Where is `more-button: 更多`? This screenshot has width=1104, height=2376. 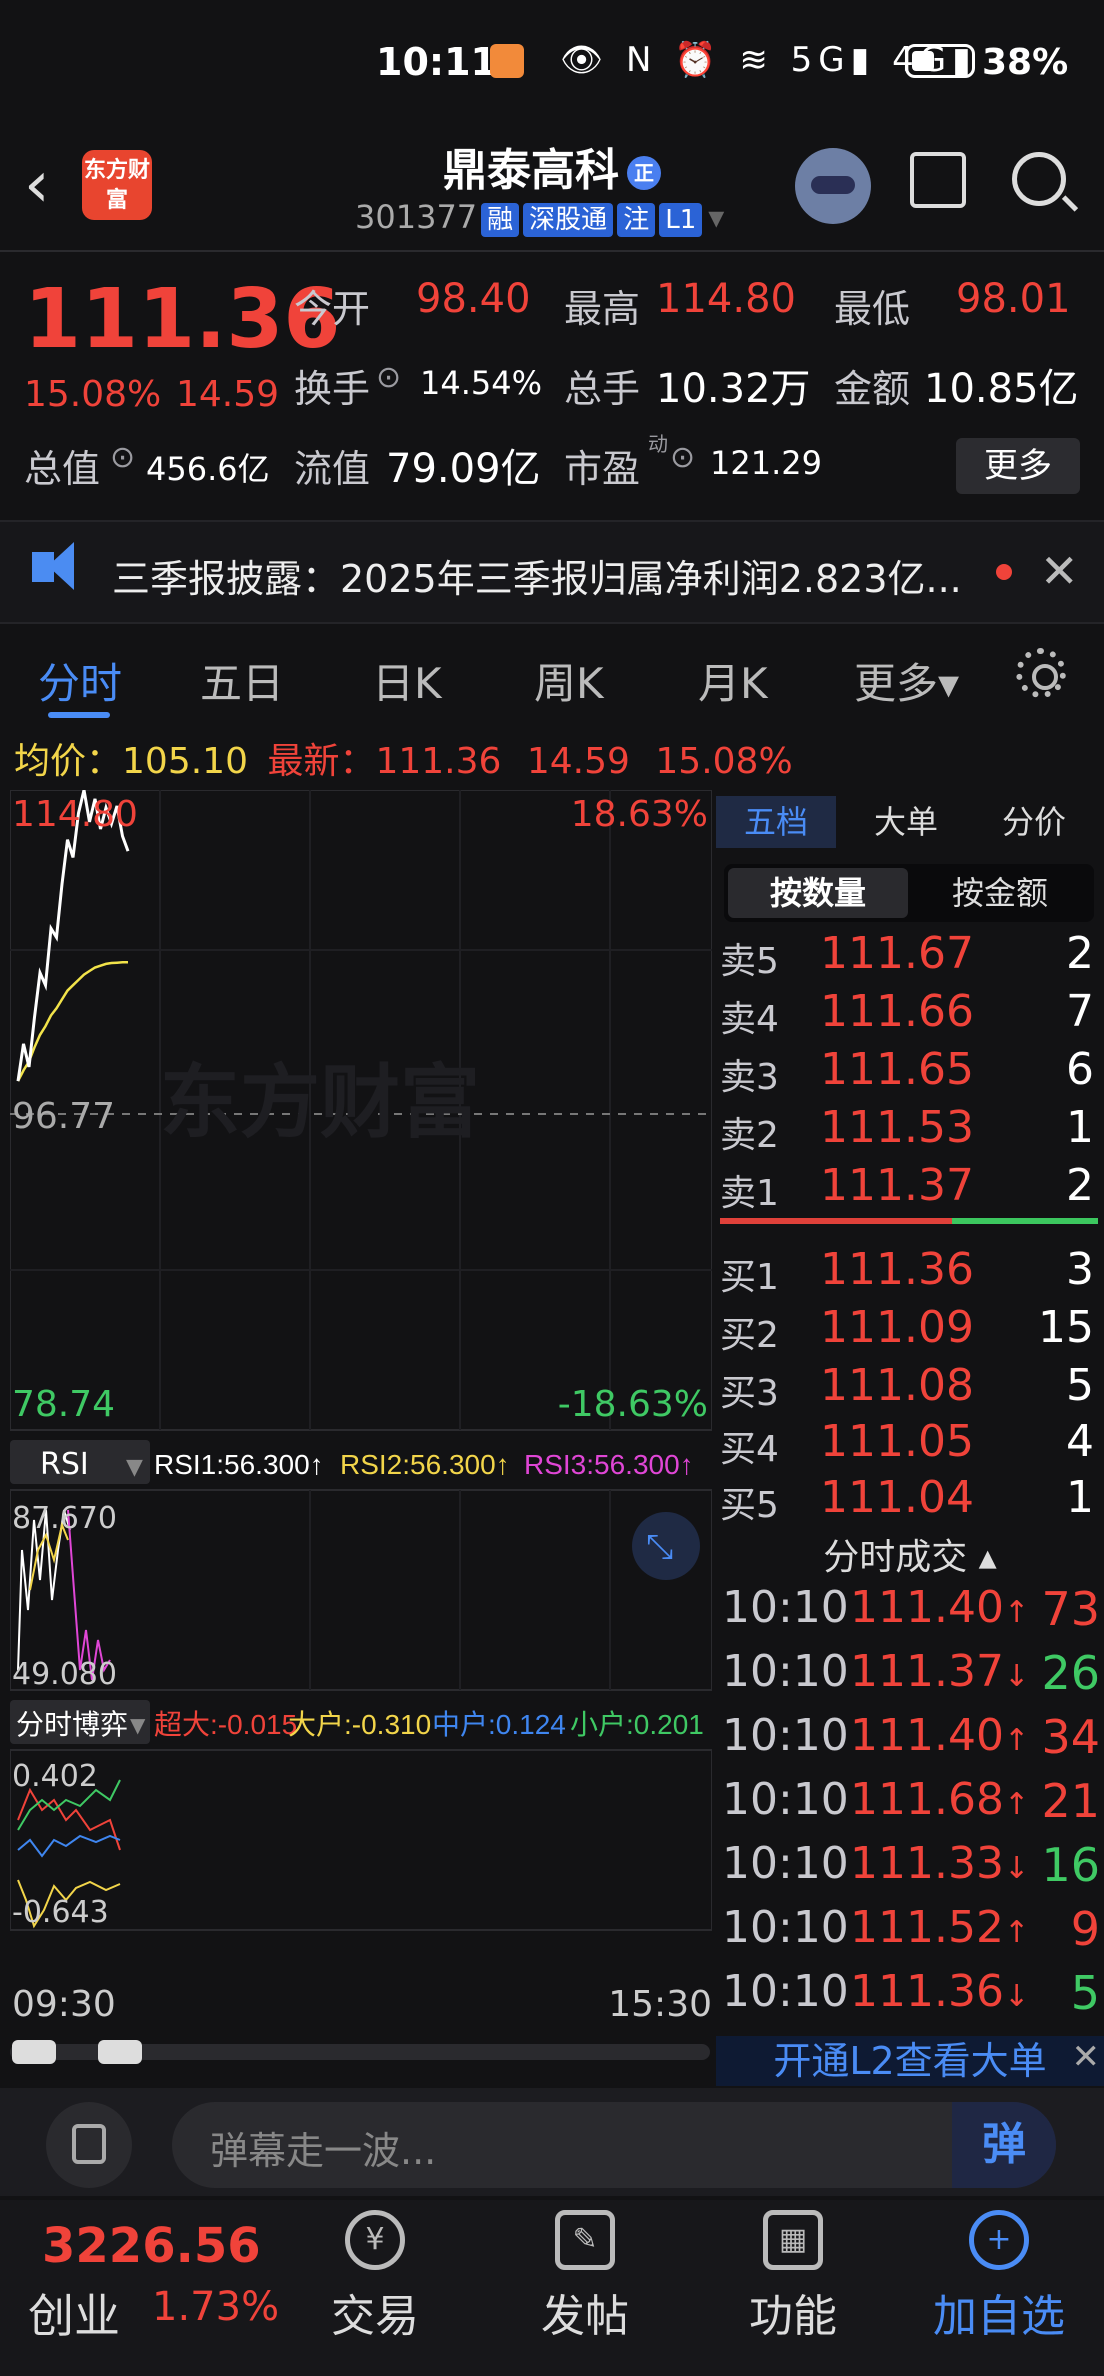
more-button: 更多 is located at coordinates (1018, 466).